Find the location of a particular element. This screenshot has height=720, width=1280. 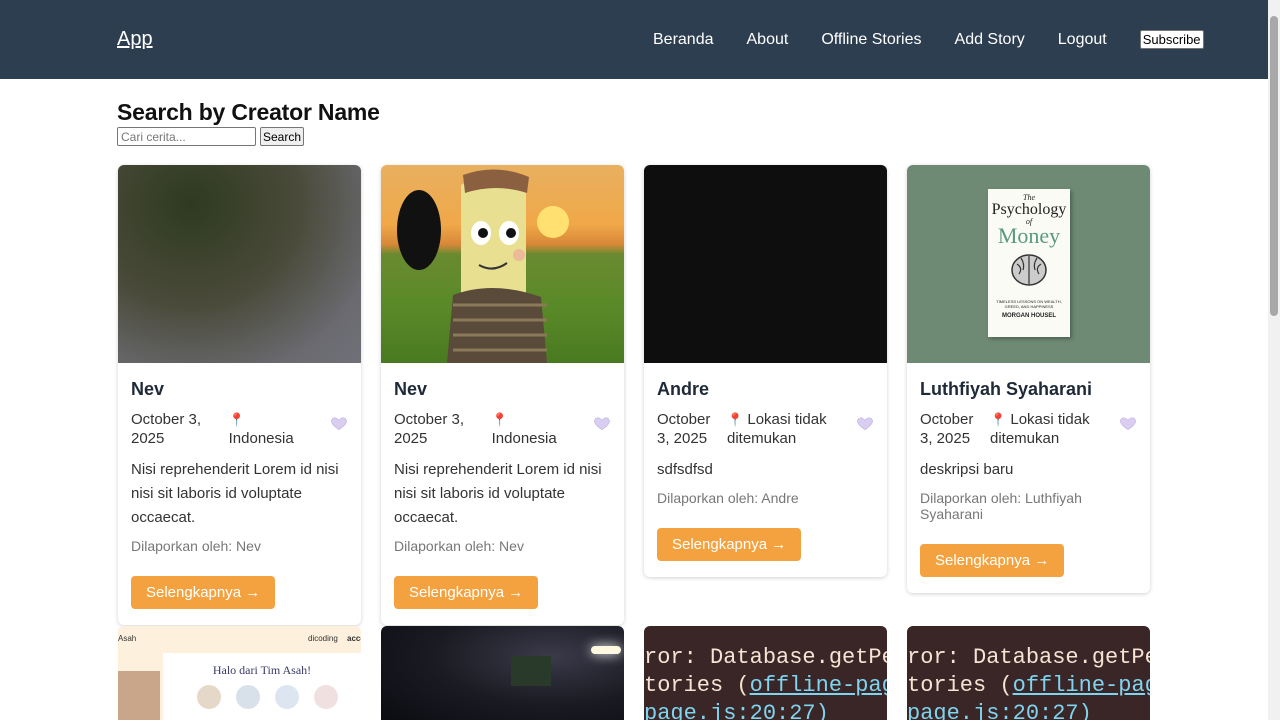

story-reporter: Dilaporkan oleh: Andre is located at coordinates (728, 498).